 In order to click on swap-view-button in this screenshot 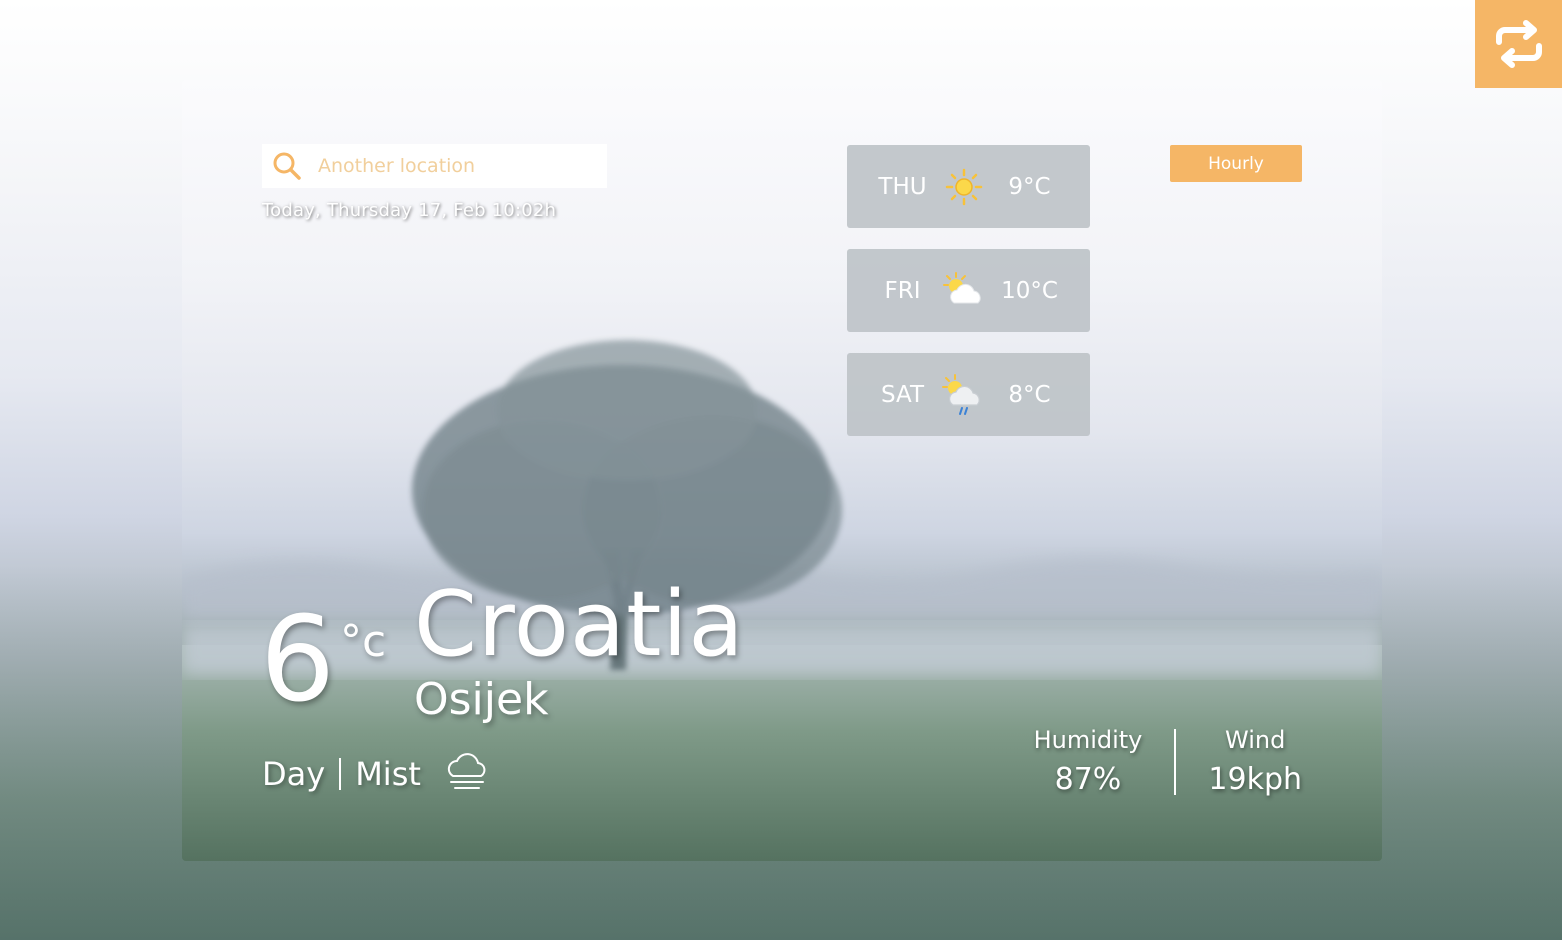, I will do `click(1518, 44)`.